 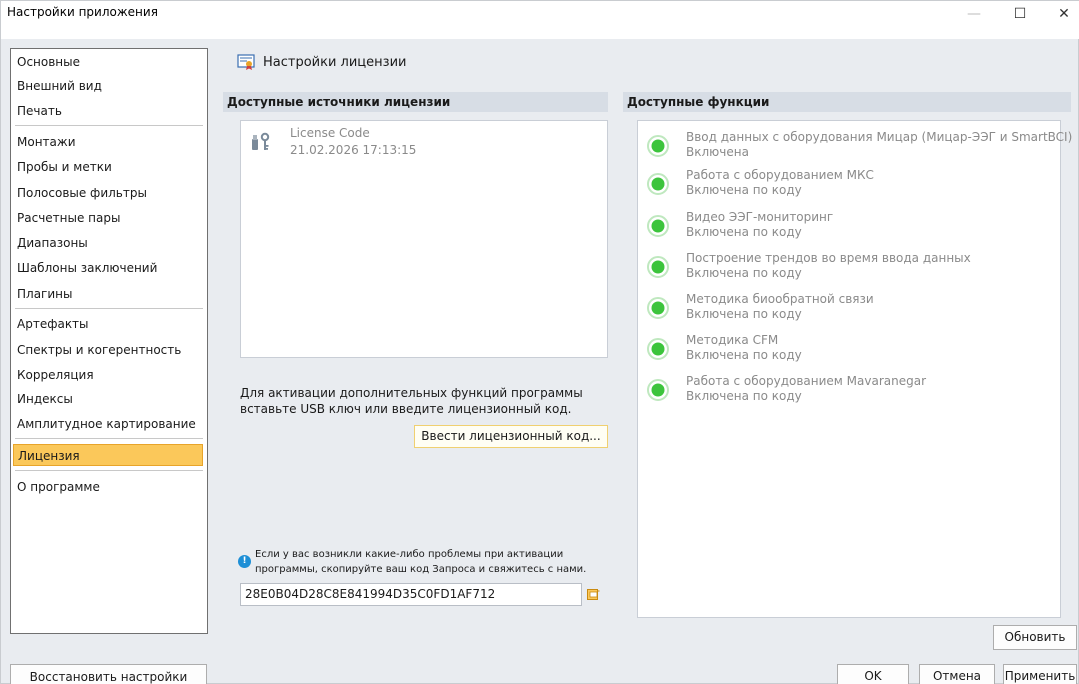 What do you see at coordinates (108, 62) in the screenshot?
I see `sidebar-item-general: Основные` at bounding box center [108, 62].